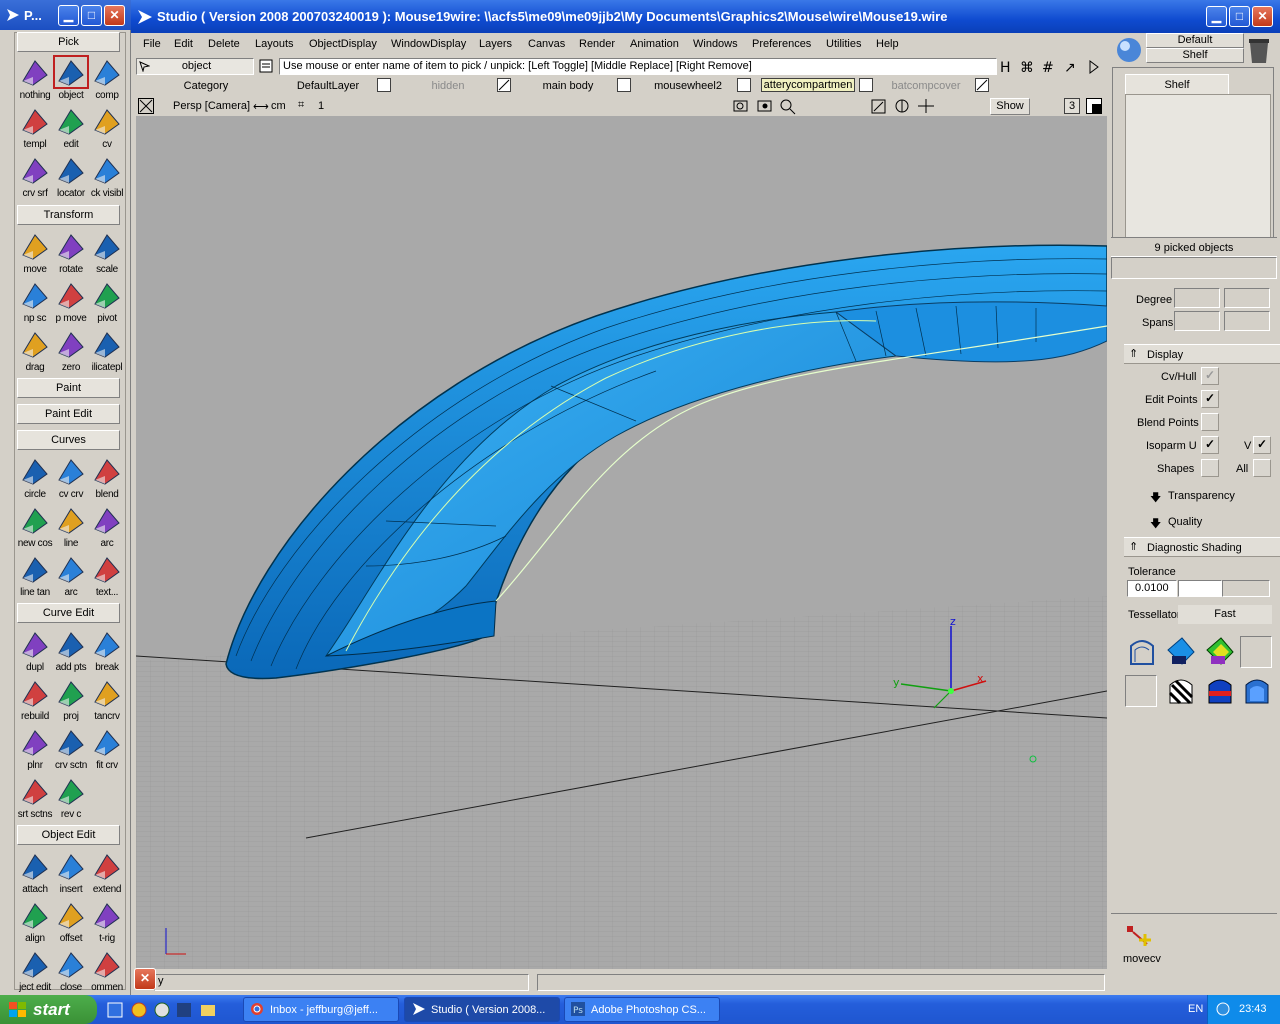  Describe the element at coordinates (1185, 522) in the screenshot. I see `quality-label: Quality` at that location.